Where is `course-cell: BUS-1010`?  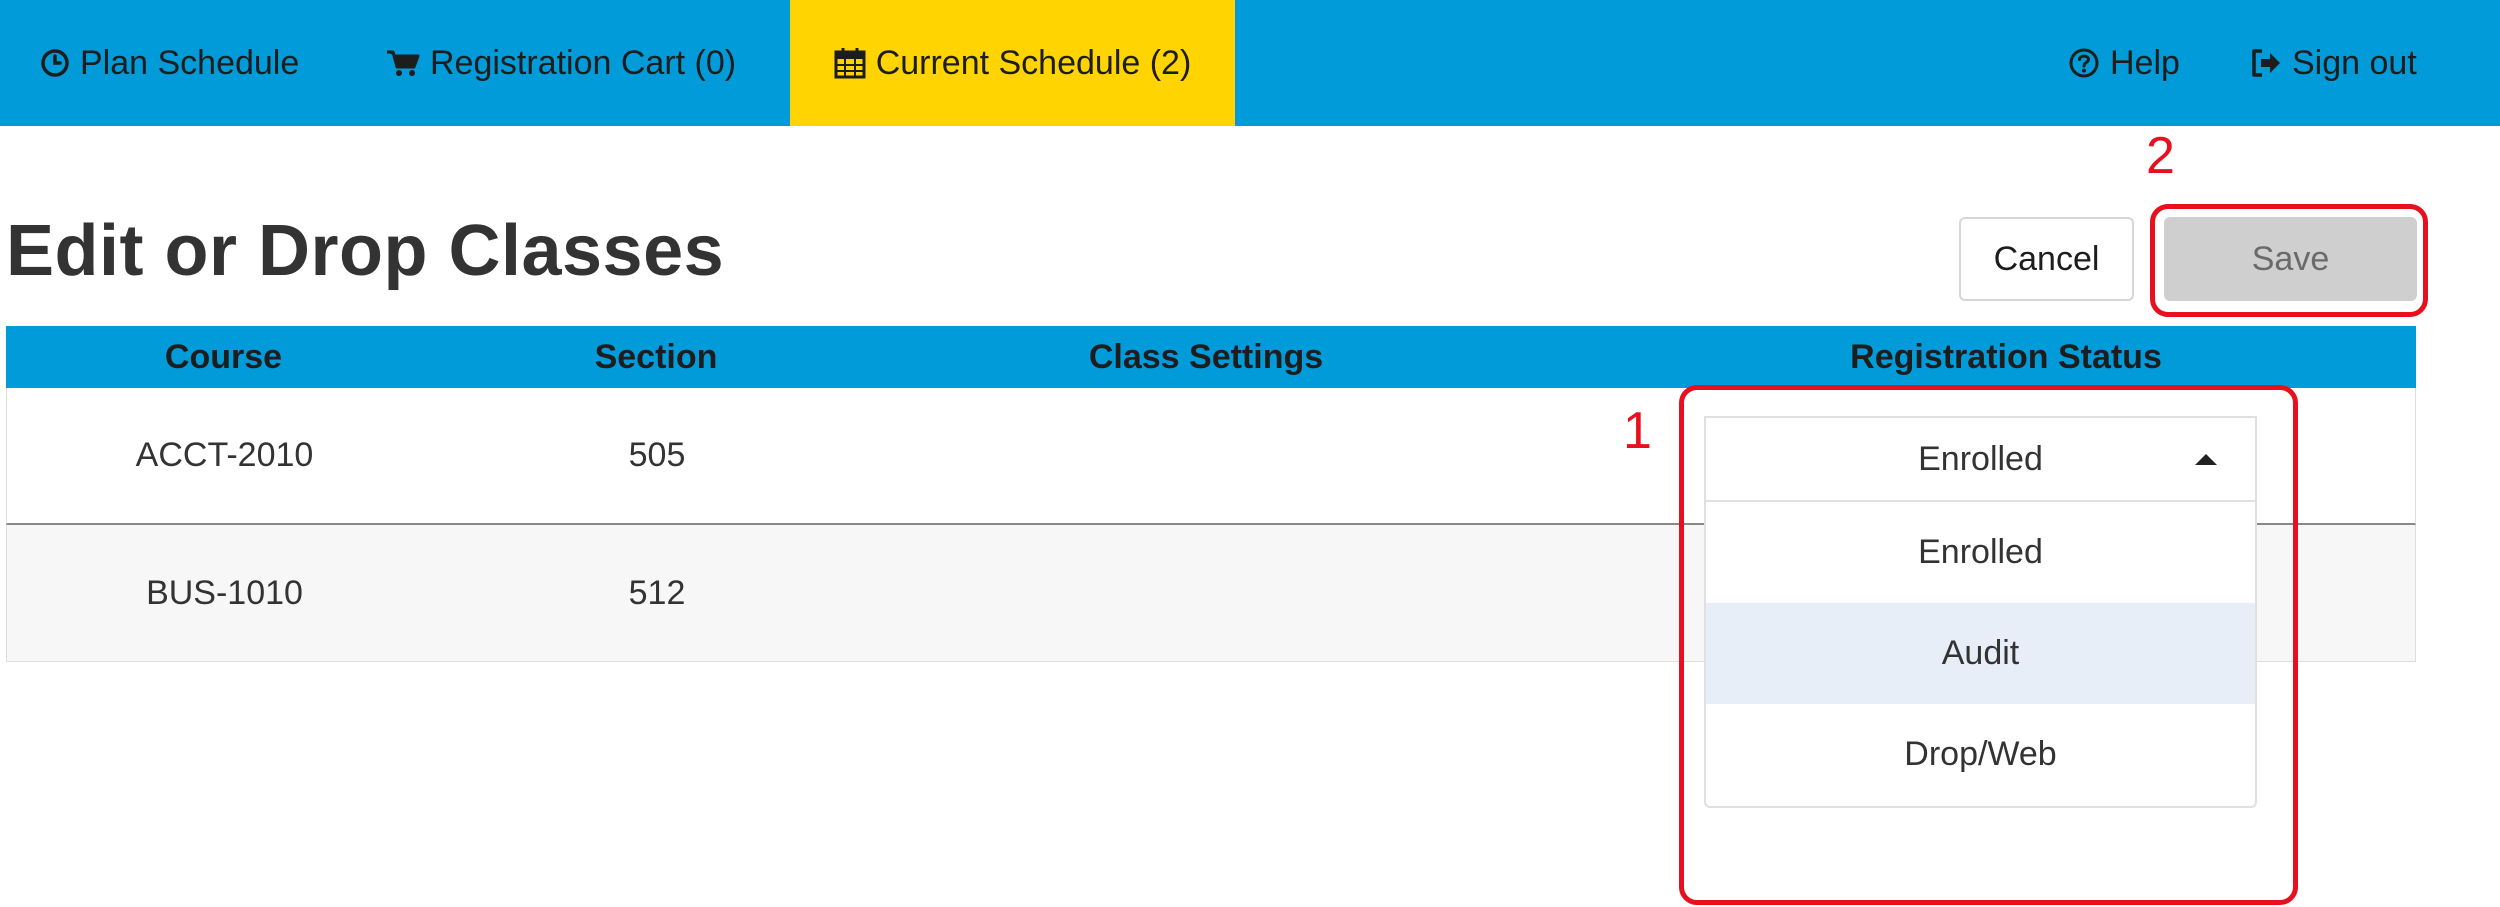
course-cell: BUS-1010 is located at coordinates (224, 592).